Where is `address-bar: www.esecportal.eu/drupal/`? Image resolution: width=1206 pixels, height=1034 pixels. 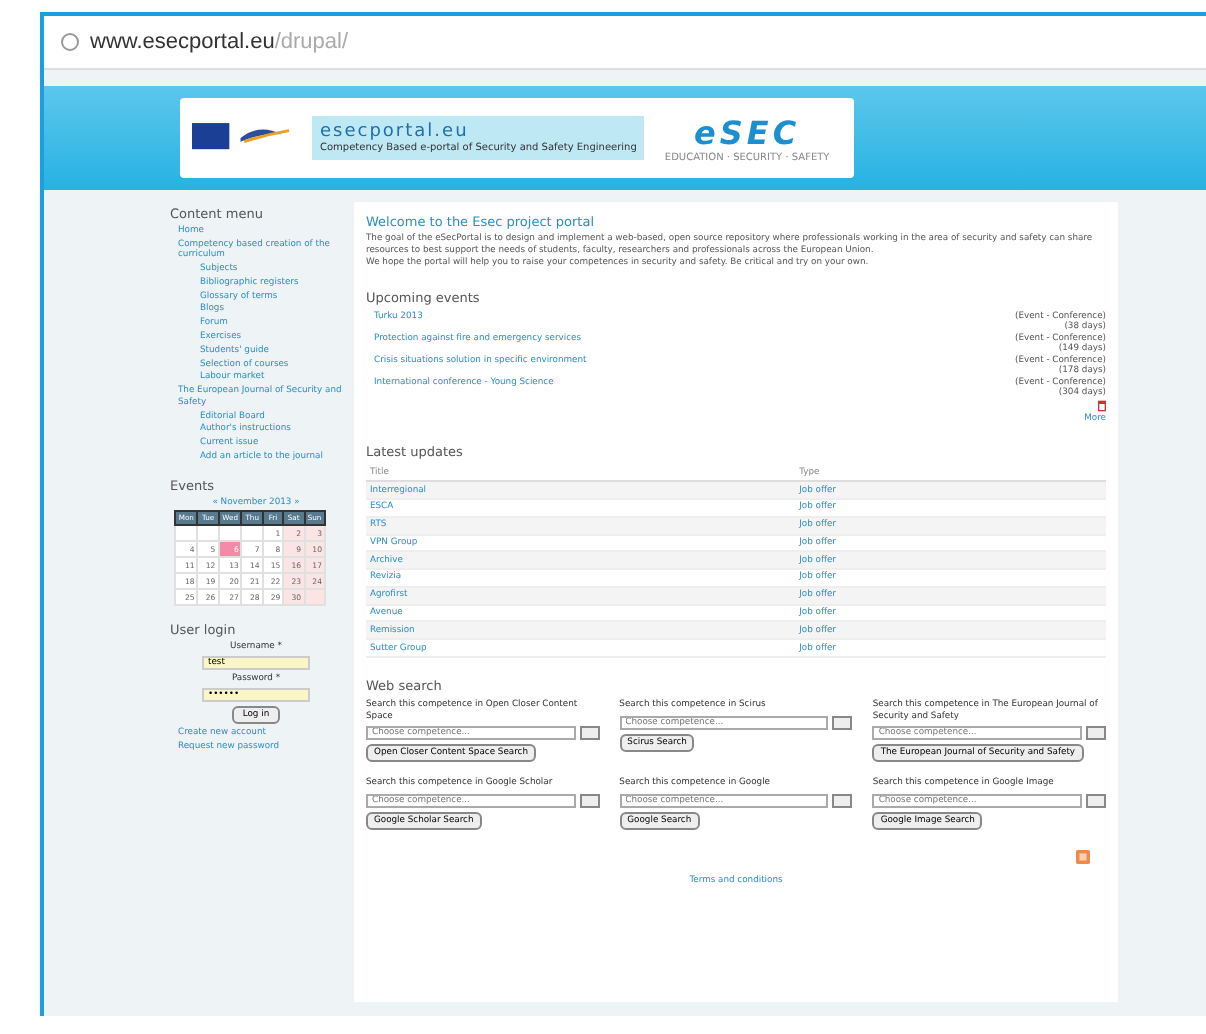 address-bar: www.esecportal.eu/drupal/ is located at coordinates (625, 43).